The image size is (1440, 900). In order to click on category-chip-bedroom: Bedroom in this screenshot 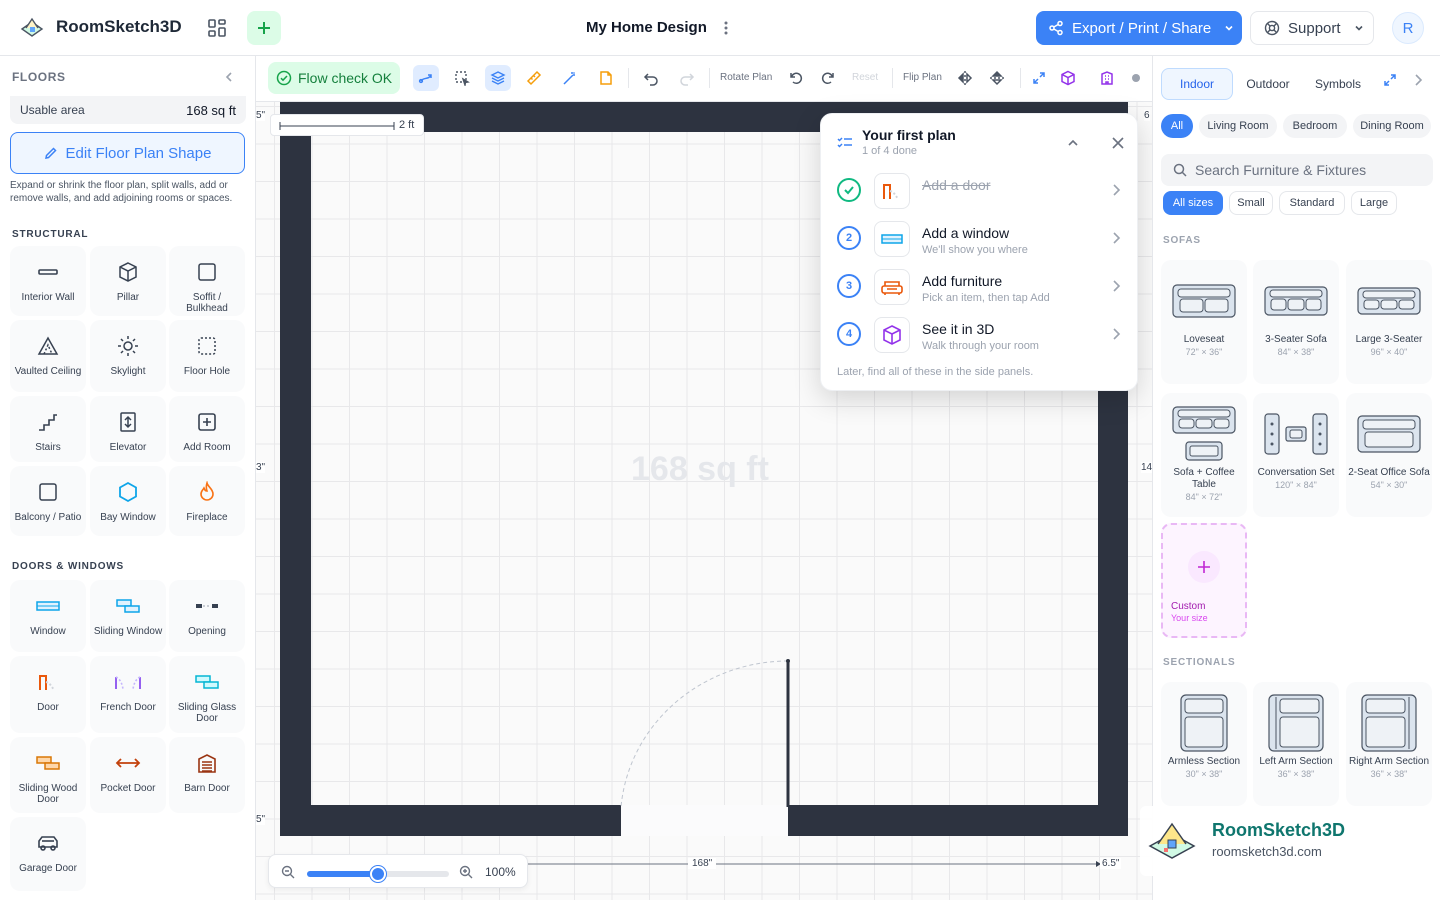, I will do `click(1315, 126)`.